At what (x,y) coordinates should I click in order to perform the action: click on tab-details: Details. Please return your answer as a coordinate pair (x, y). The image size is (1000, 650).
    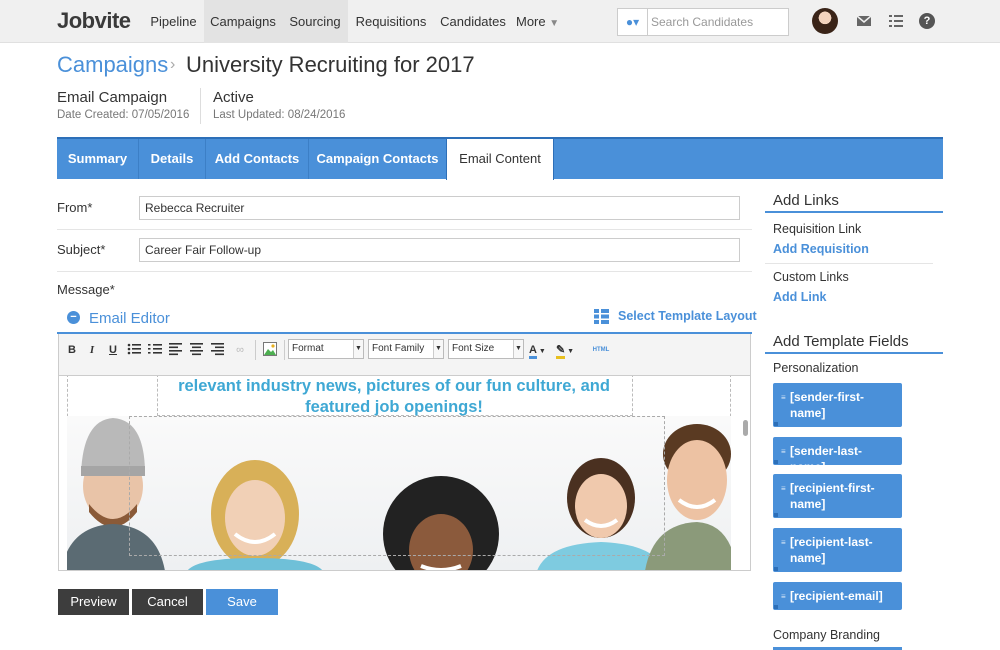
    Looking at the image, I should click on (172, 159).